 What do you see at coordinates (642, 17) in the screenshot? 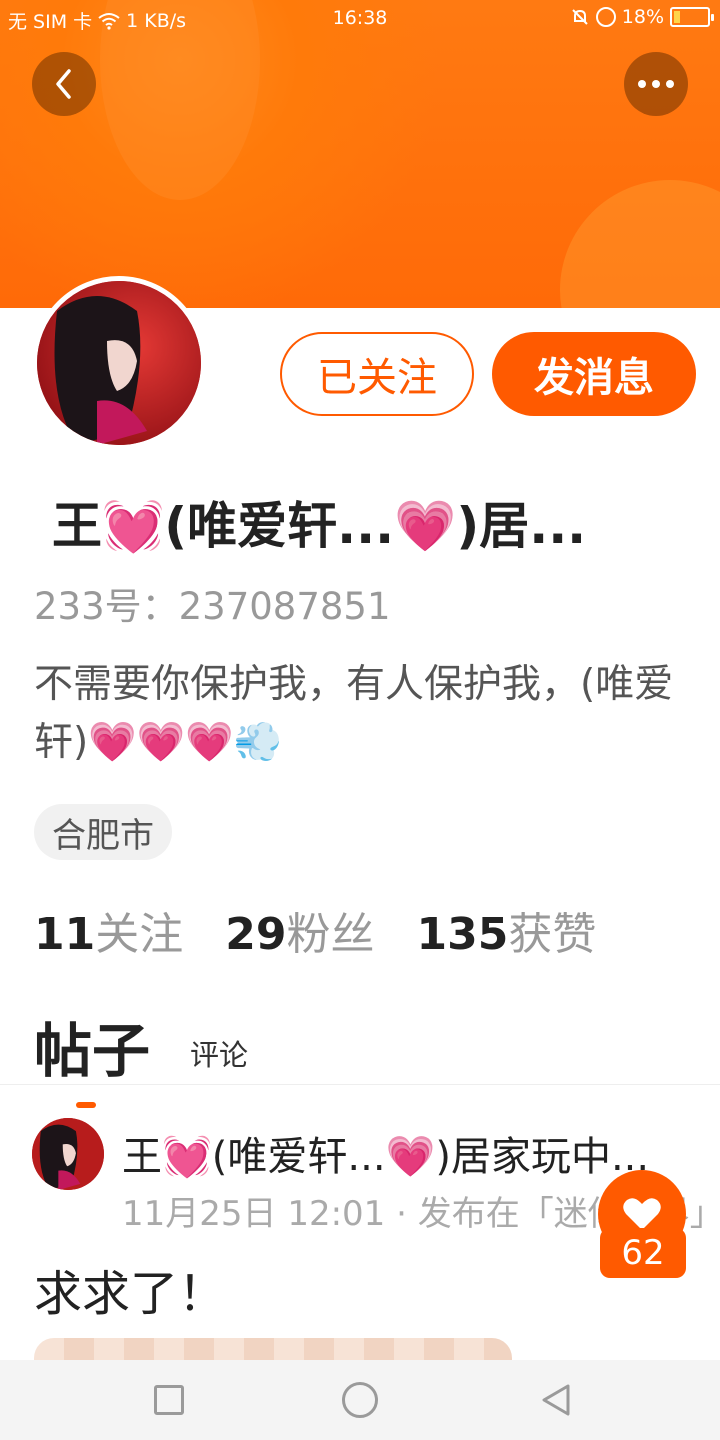
I see `battery-percent: 18%` at bounding box center [642, 17].